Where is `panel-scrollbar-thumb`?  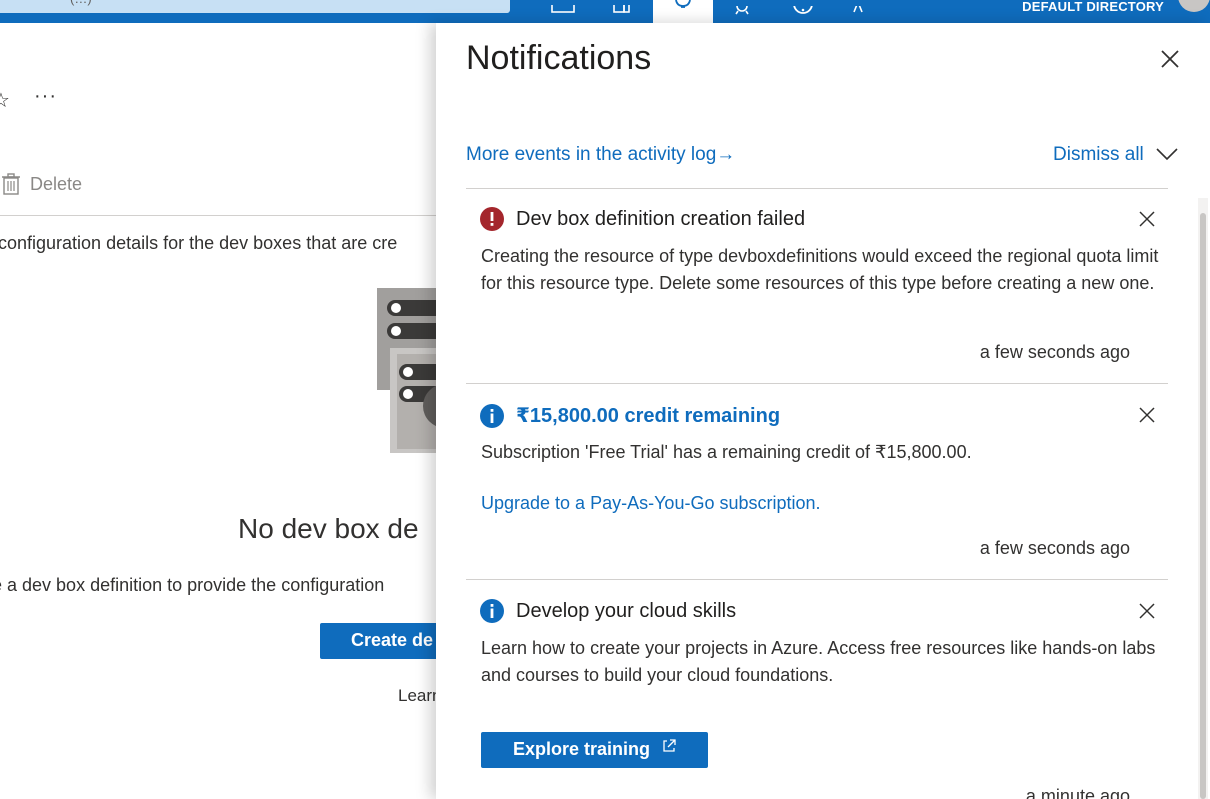 panel-scrollbar-thumb is located at coordinates (1203, 506).